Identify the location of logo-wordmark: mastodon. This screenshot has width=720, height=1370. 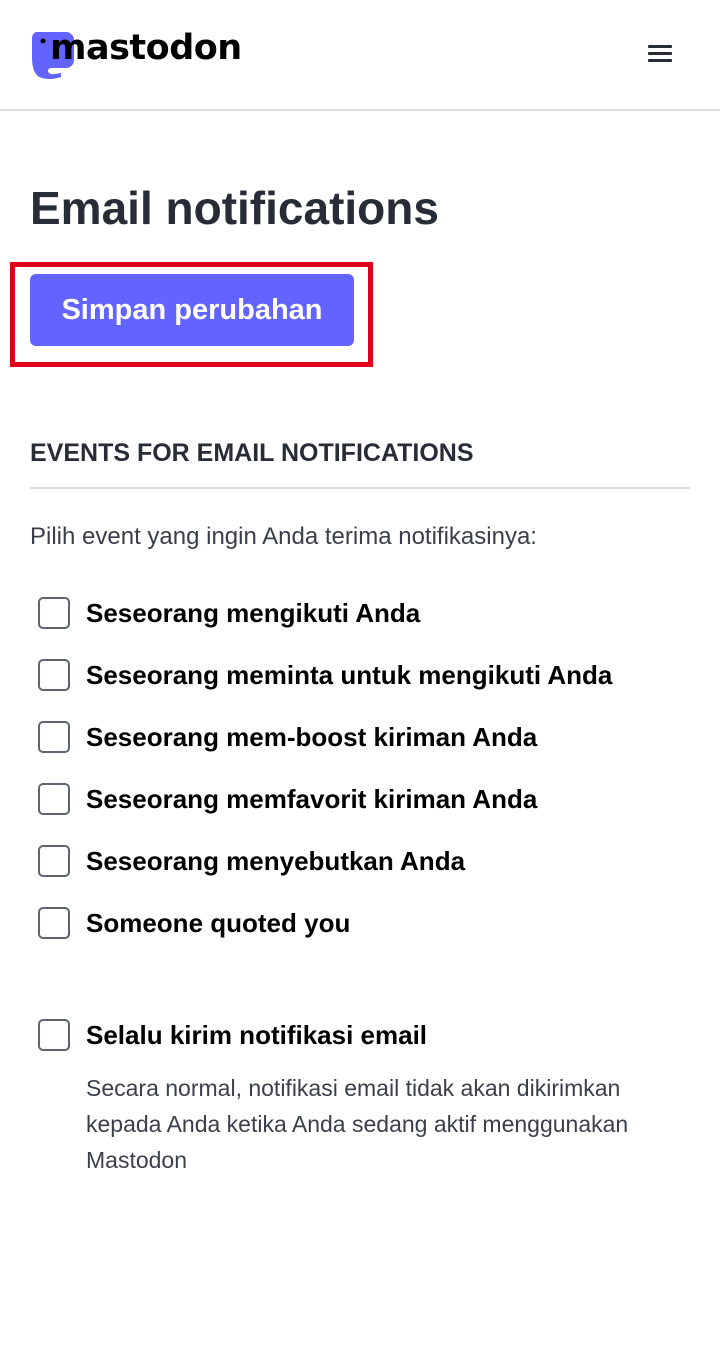
(146, 48).